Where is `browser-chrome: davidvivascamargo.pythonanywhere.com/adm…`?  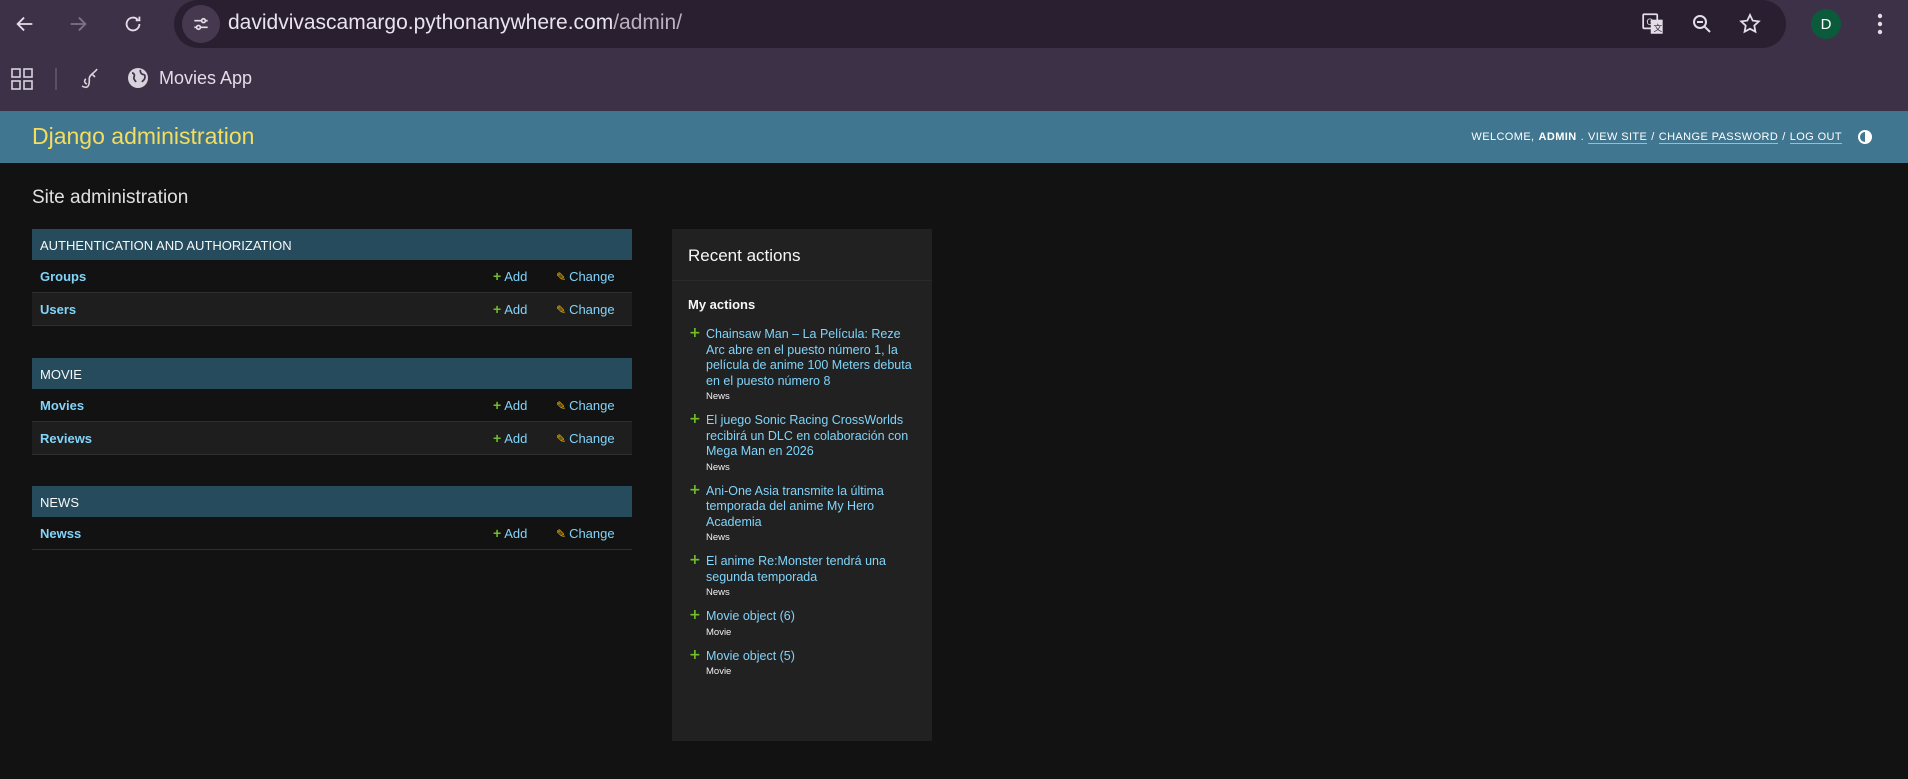
browser-chrome: davidvivascamargo.pythonanywhere.com/adm… is located at coordinates (954, 55).